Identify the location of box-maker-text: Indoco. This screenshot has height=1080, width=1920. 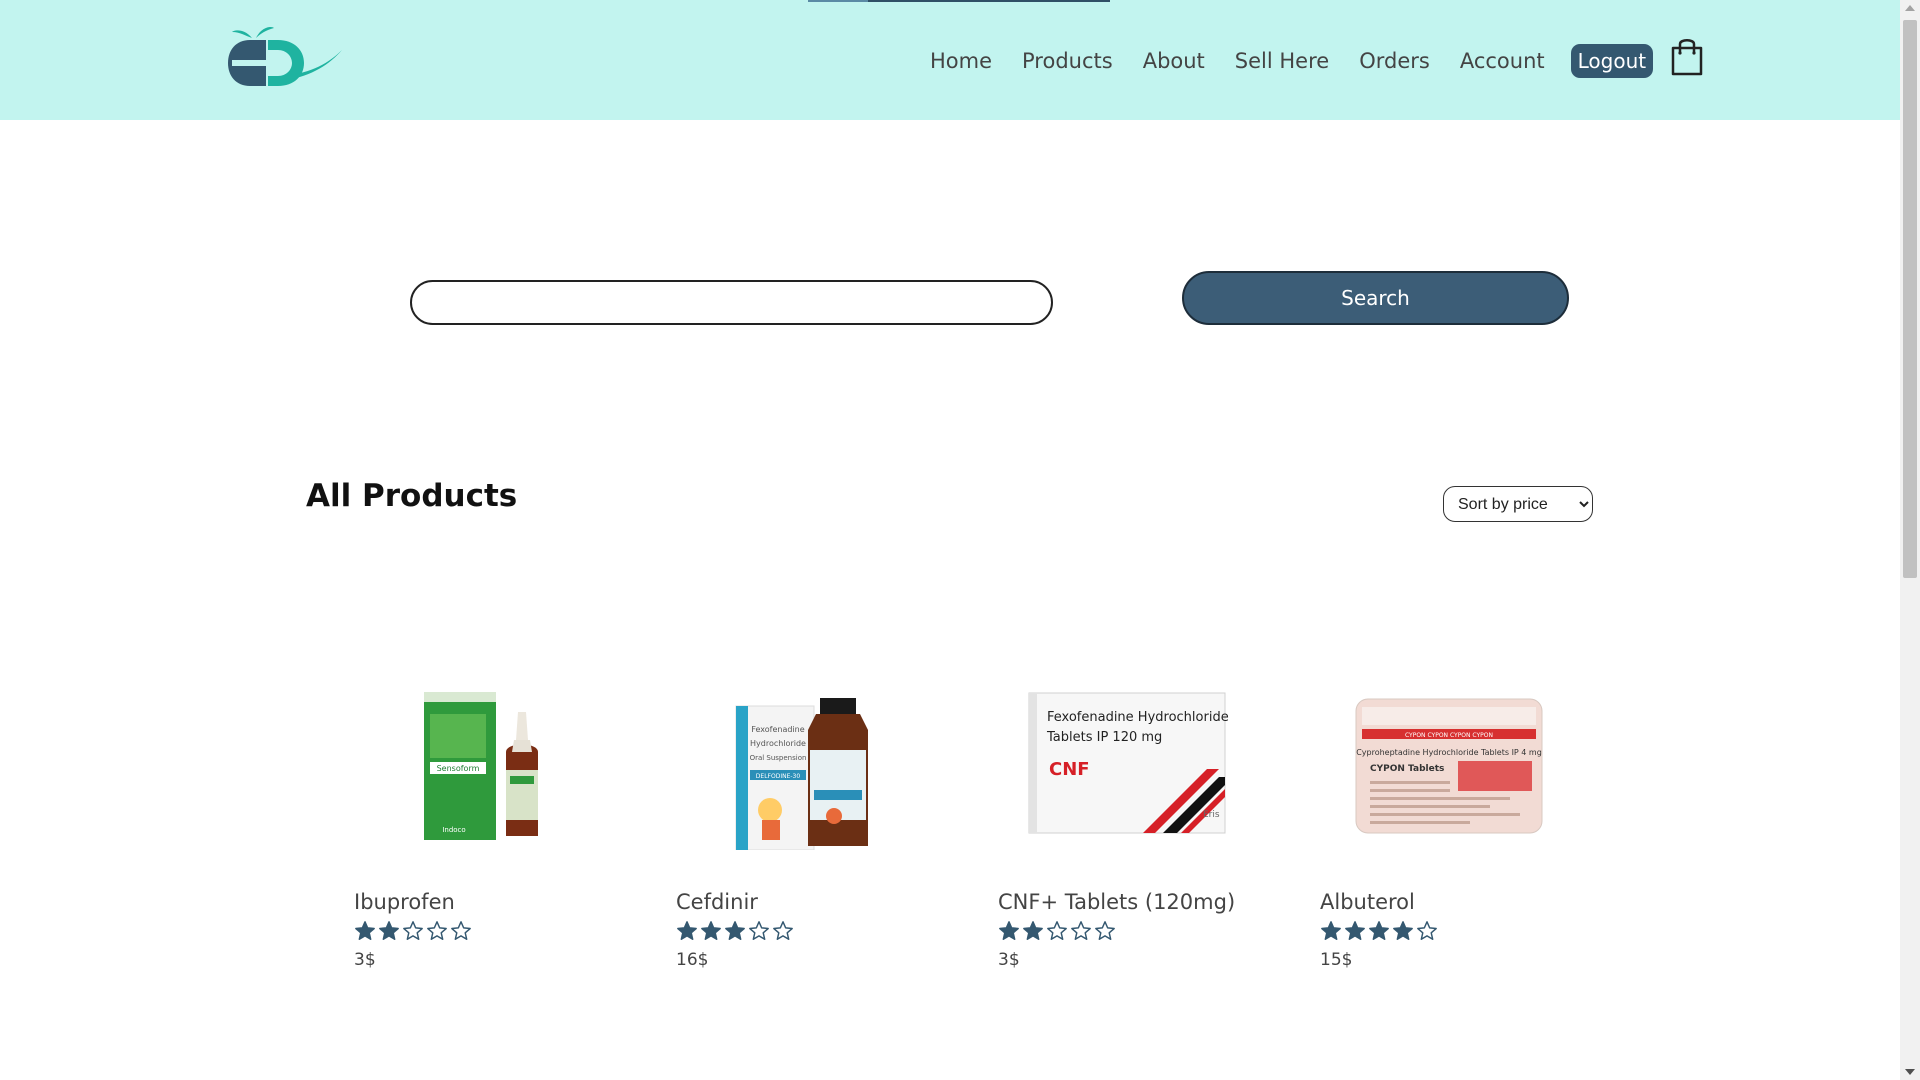
(453, 830).